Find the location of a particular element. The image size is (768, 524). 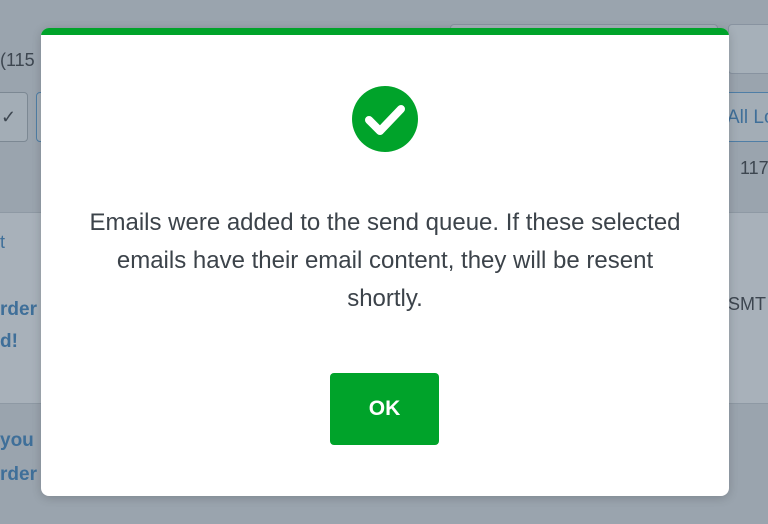

background-row-link-line: rder is located at coordinates (18, 309).